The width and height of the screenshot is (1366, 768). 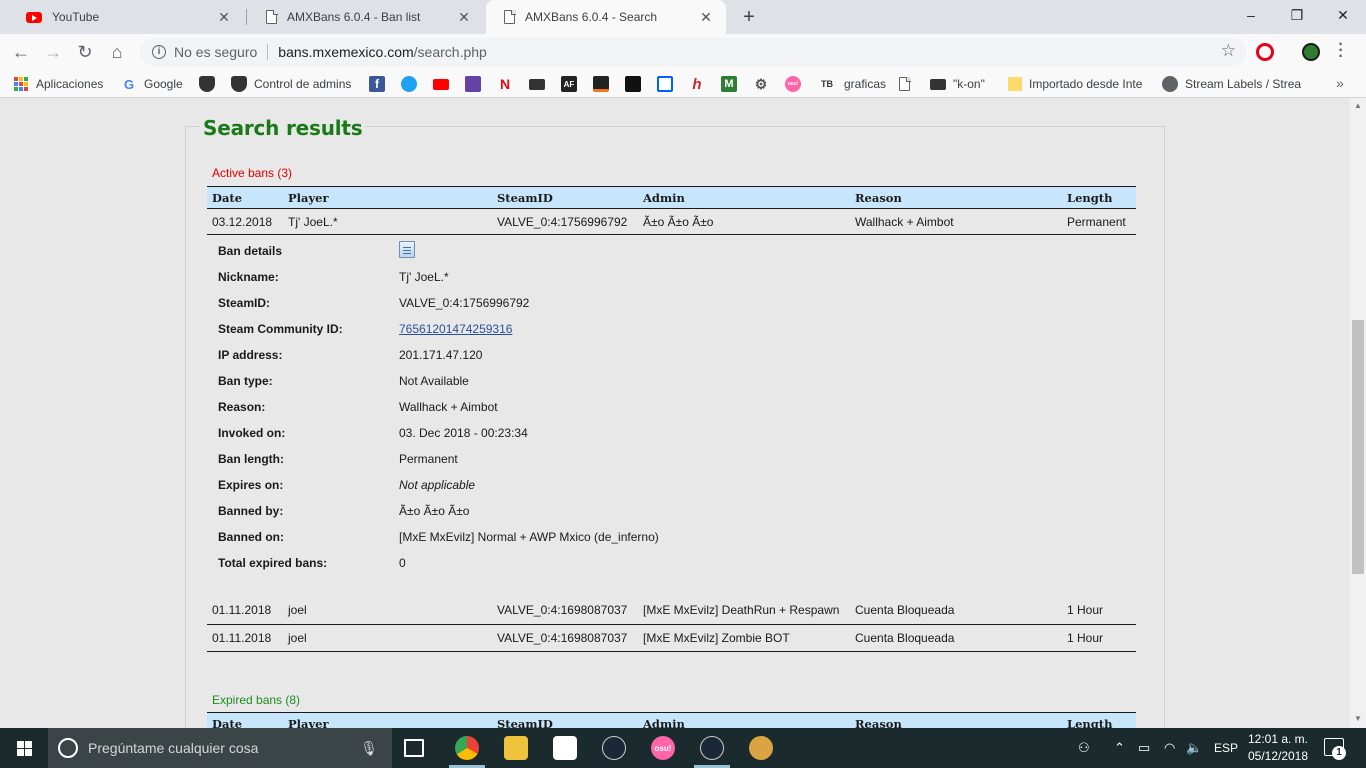 What do you see at coordinates (1358, 447) in the screenshot?
I see `scroll-thumb` at bounding box center [1358, 447].